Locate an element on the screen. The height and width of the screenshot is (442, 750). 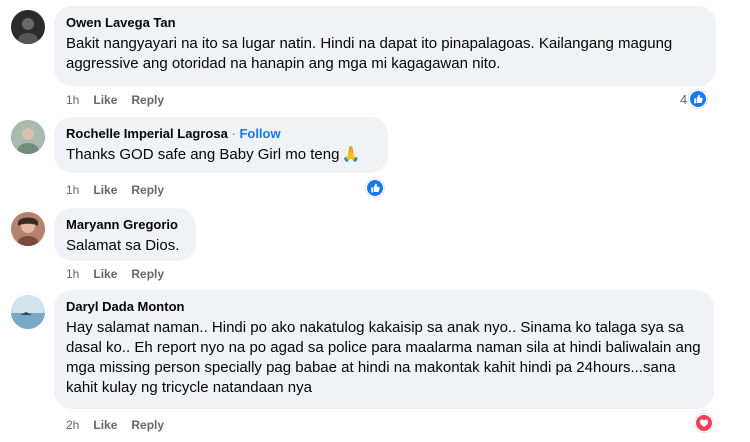
comment-author: Owen Lavega Tan is located at coordinates (385, 22).